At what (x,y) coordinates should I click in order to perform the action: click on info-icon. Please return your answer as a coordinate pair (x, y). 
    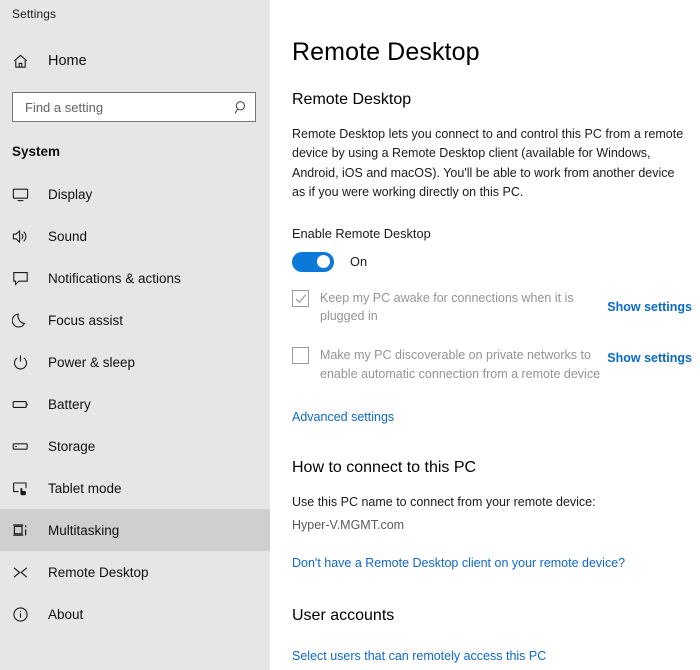
    Looking at the image, I should click on (25, 614).